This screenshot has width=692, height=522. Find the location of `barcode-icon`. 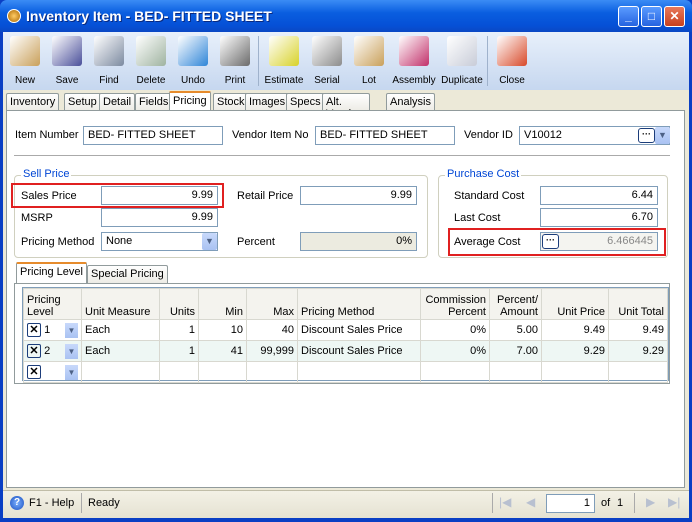

barcode-icon is located at coordinates (327, 51).